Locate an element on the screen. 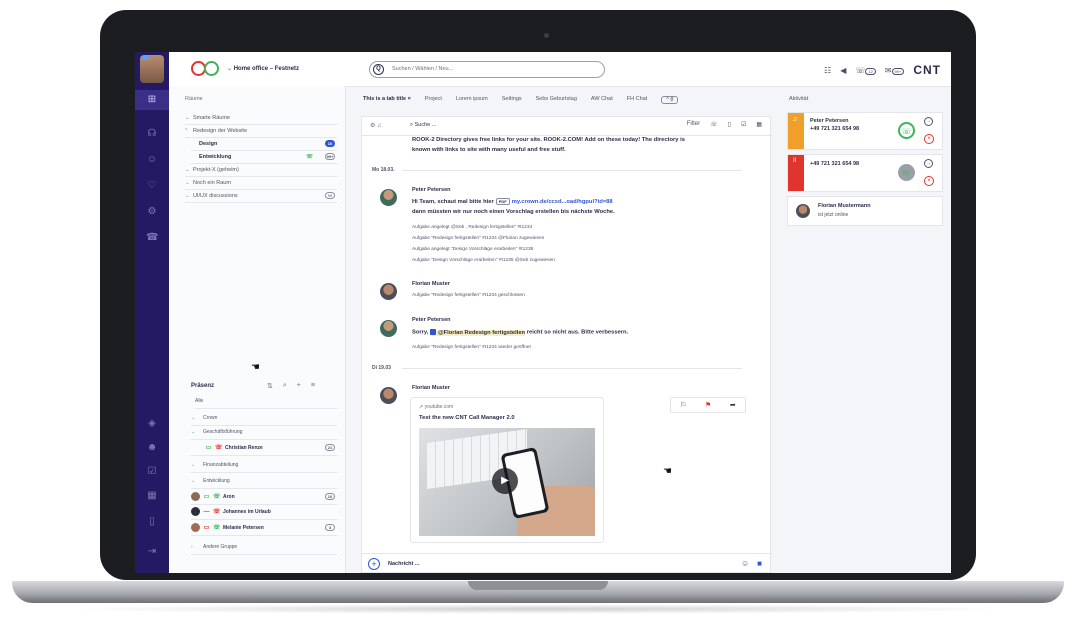  room-item-design: Design 10 is located at coordinates (264, 144).